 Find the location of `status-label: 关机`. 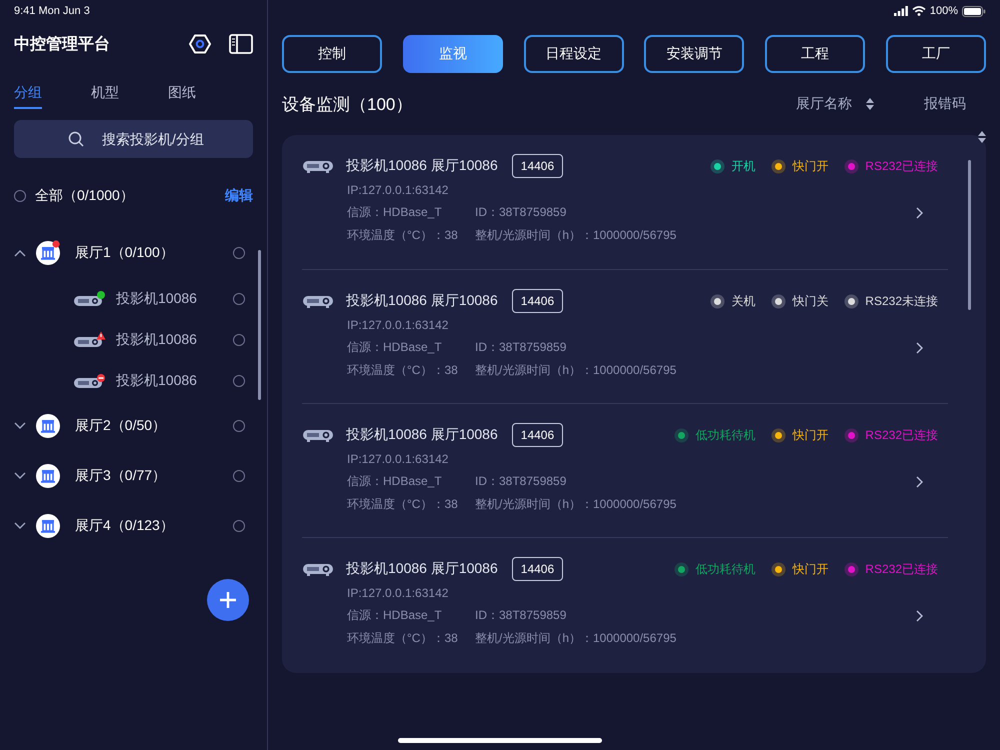

status-label: 关机 is located at coordinates (743, 301).